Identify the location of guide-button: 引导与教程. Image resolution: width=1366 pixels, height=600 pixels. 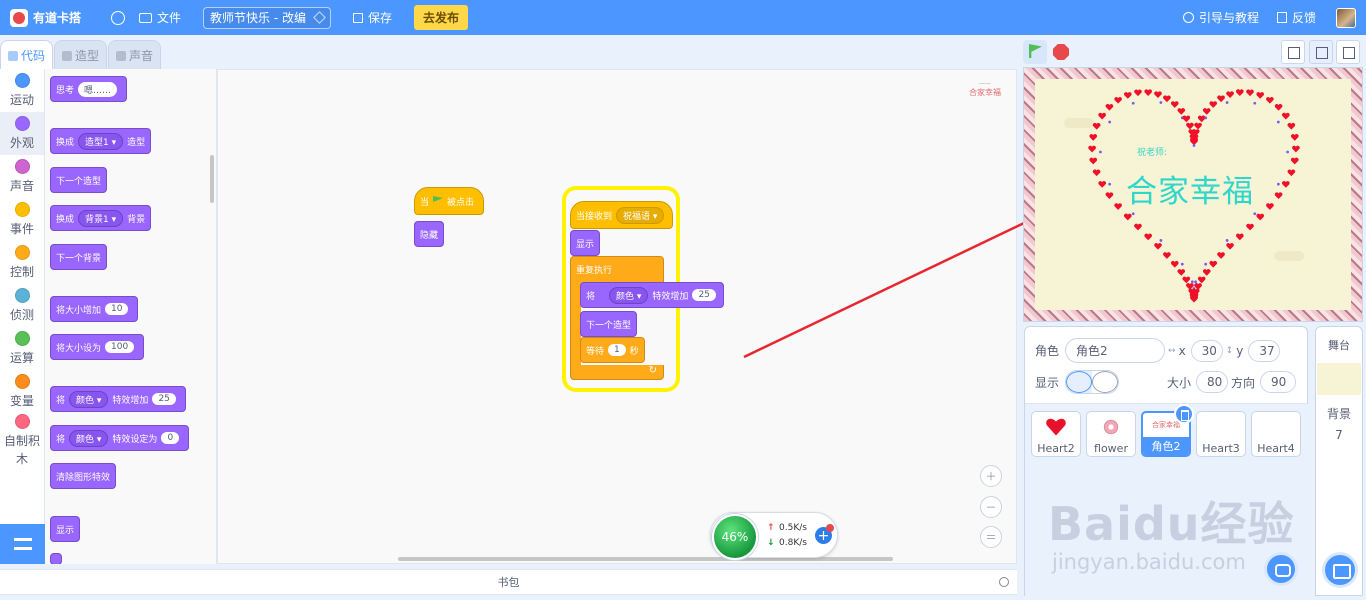
(1229, 17).